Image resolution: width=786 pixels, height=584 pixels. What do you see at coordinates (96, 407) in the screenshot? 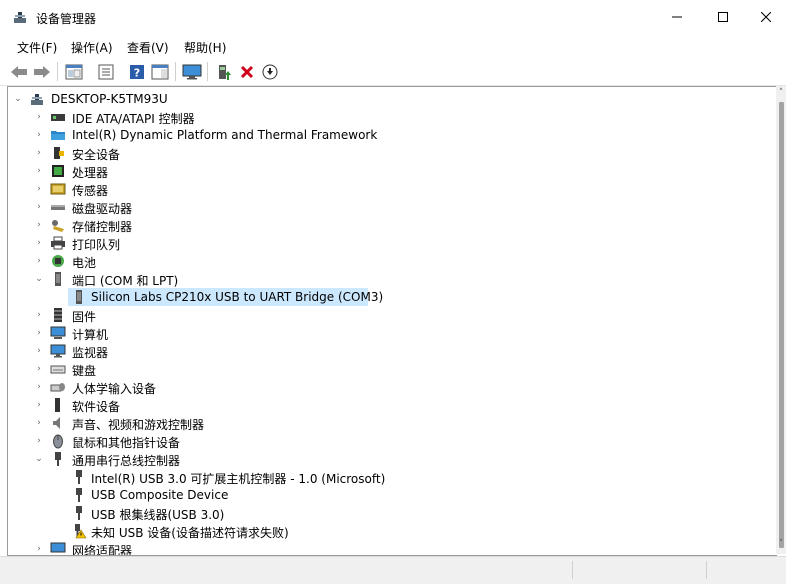
I see `tree-item-label: 软件设备` at bounding box center [96, 407].